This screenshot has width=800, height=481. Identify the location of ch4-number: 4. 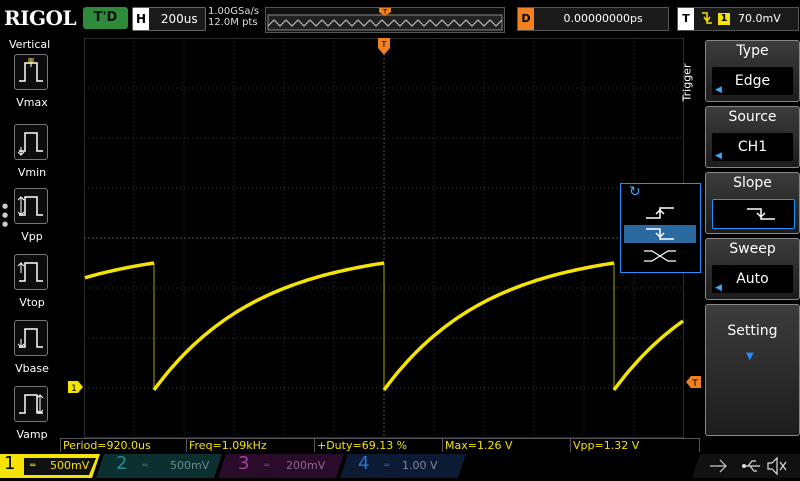
(364, 463).